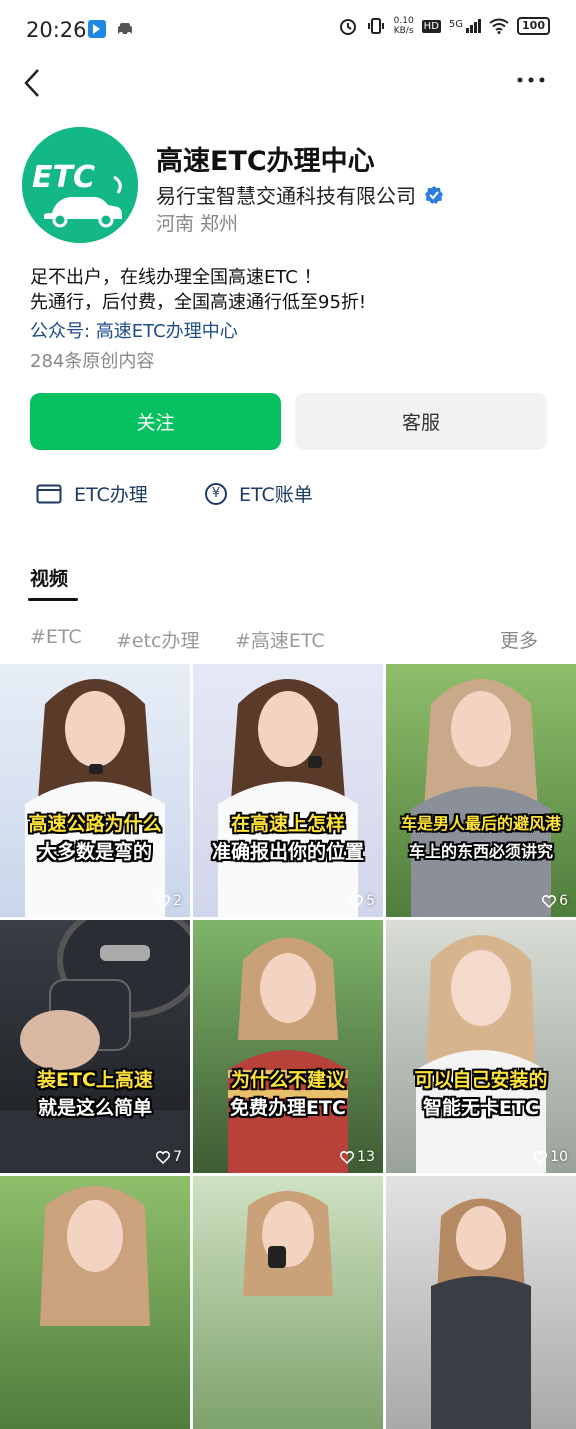  I want to click on video-thumbnail: 在高速上怎样 准确报出你的位置 5, so click(288, 790).